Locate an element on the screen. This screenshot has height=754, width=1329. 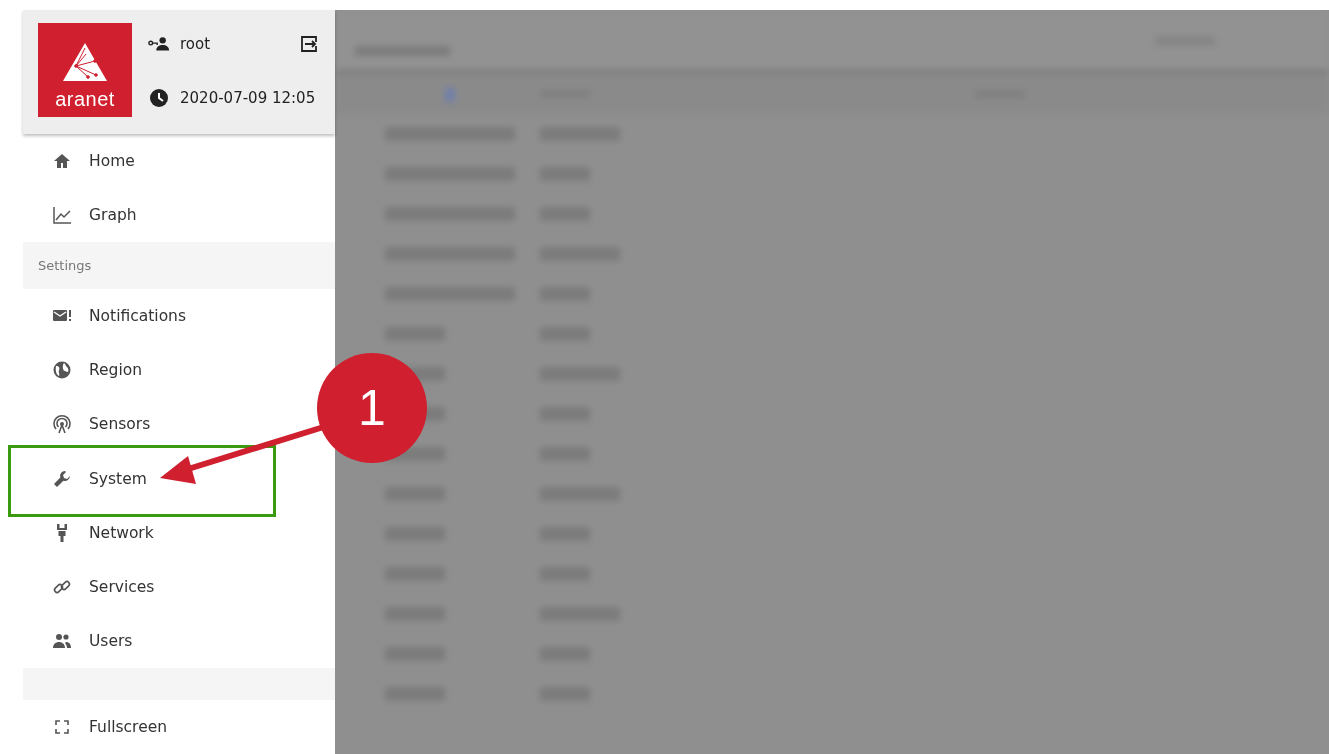
globe-icon is located at coordinates (62, 370).